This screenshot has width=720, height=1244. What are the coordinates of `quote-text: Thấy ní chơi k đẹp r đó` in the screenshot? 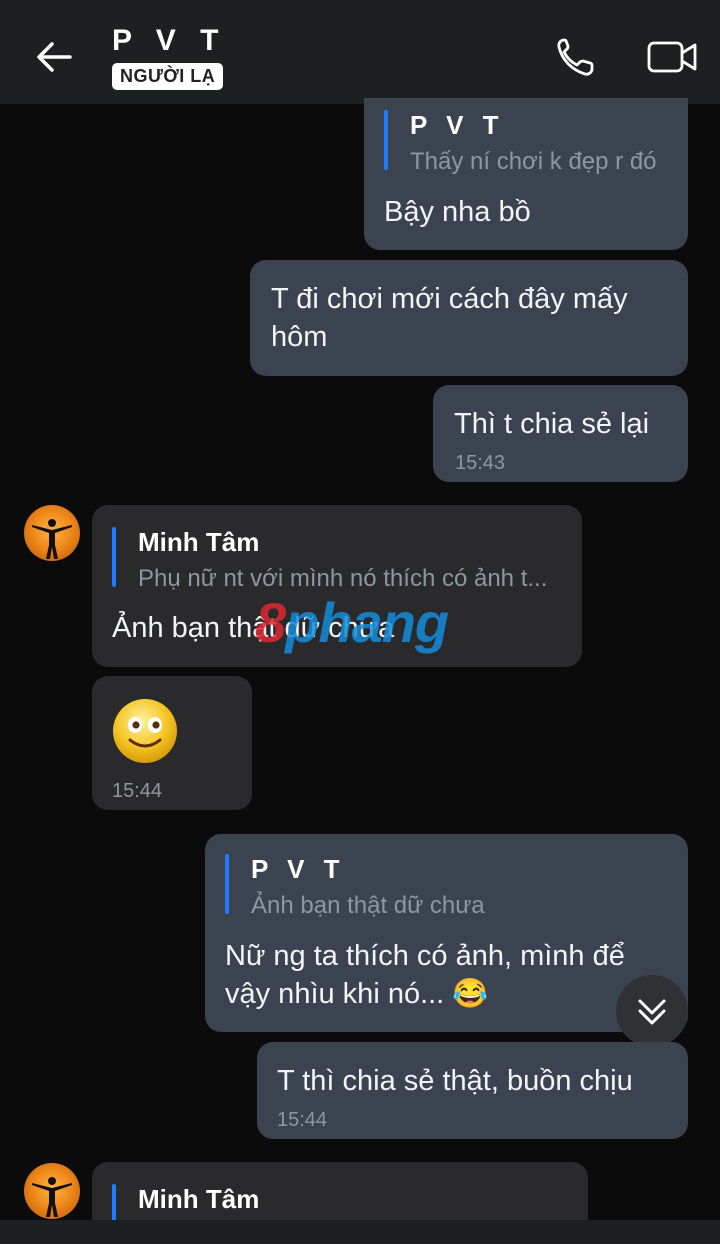 It's located at (533, 161).